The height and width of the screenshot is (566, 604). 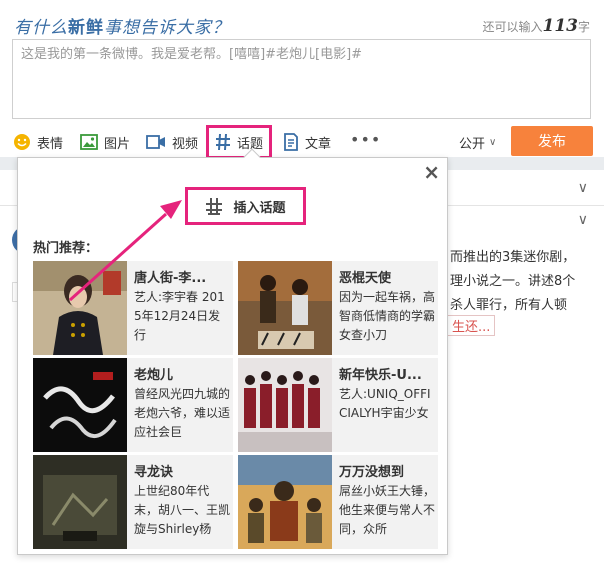 What do you see at coordinates (259, 208) in the screenshot?
I see `insert-topic-label: 插入话题` at bounding box center [259, 208].